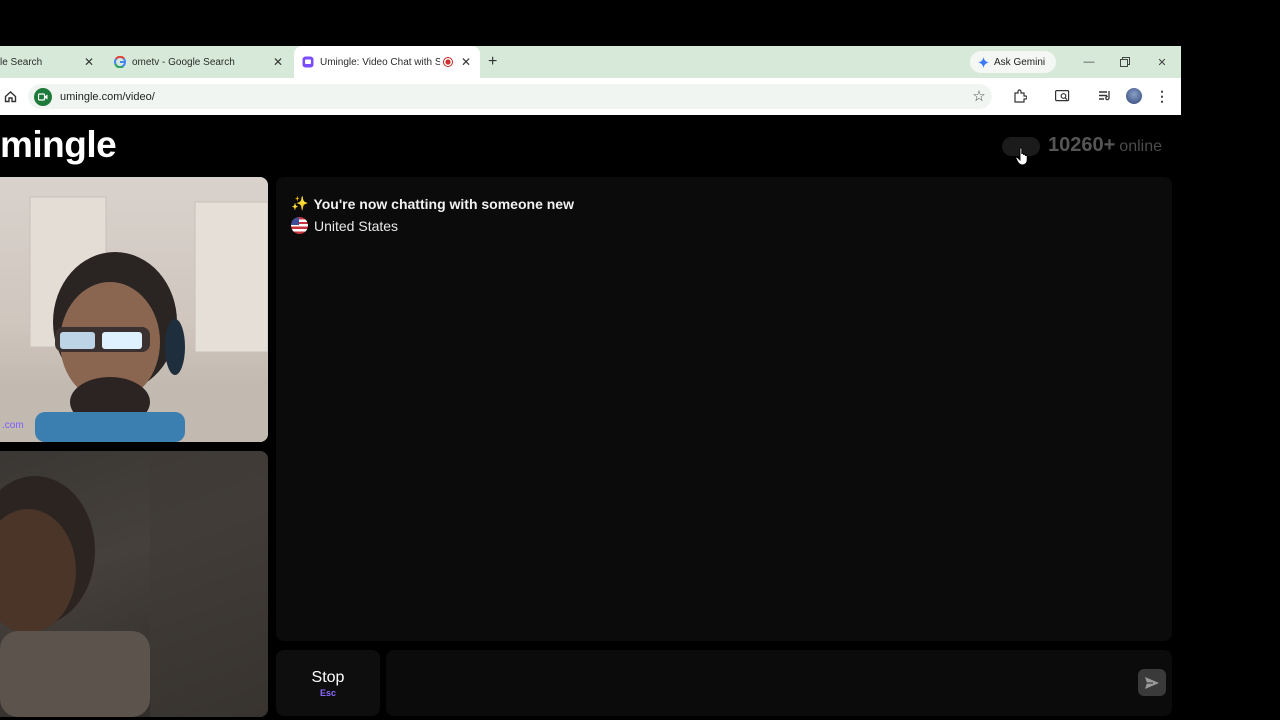 Image resolution: width=1280 pixels, height=720 pixels. Describe the element at coordinates (328, 677) in the screenshot. I see `stop-label: Stop` at that location.